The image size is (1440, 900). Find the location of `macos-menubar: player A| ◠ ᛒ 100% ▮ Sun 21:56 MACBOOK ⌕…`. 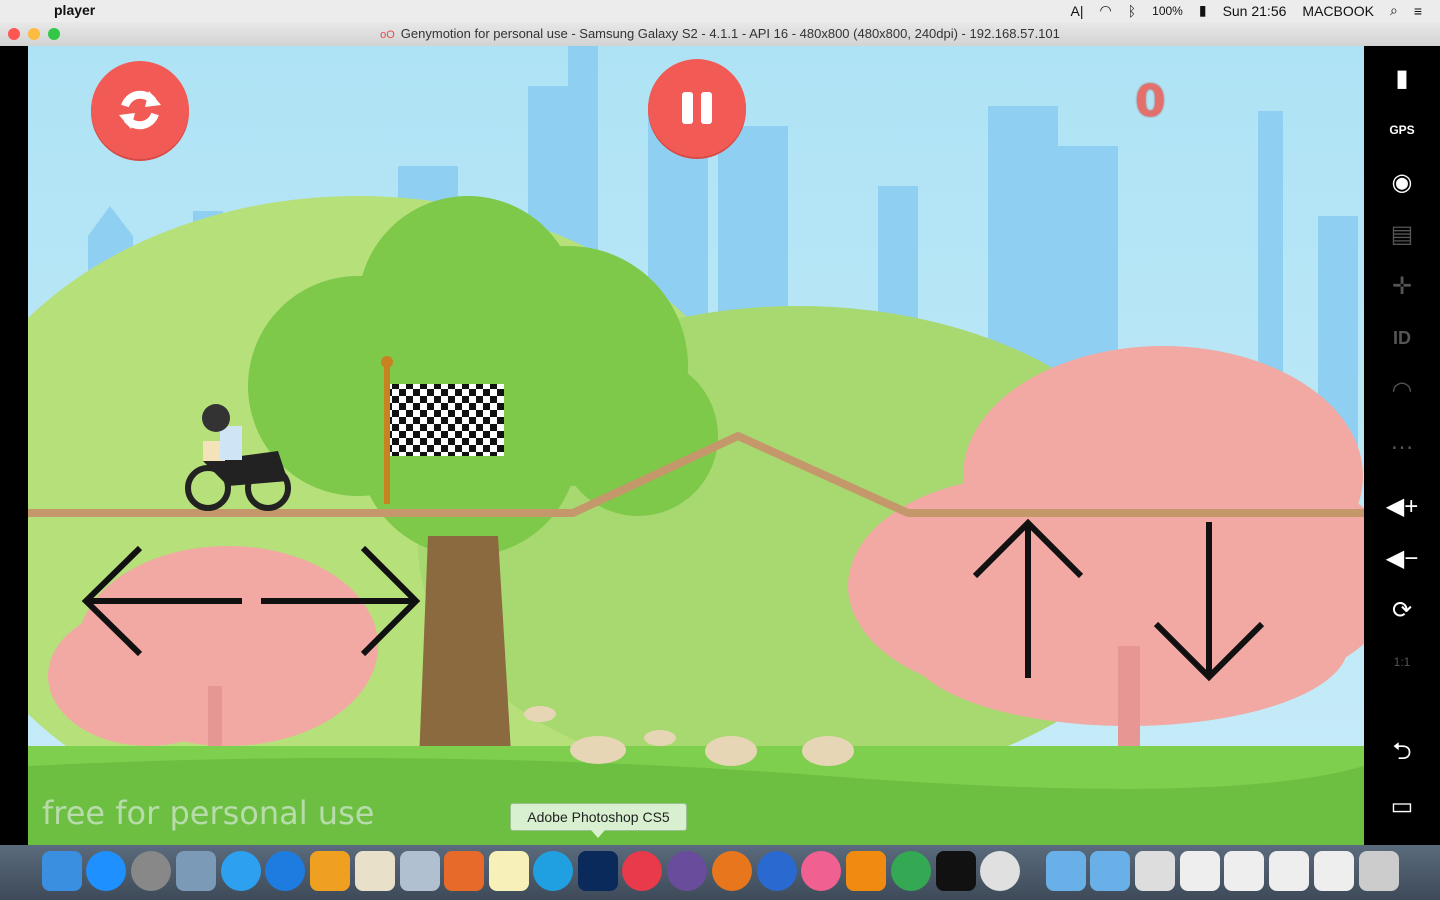

macos-menubar: player A| ◠ ᛒ 100% ▮ Sun 21:56 MACBOOK ⌕… is located at coordinates (720, 11).